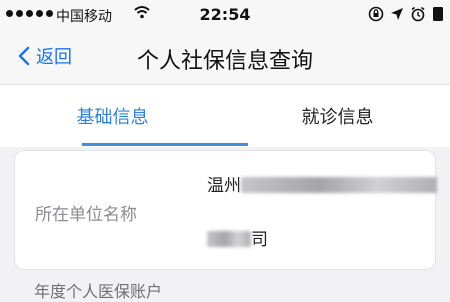  I want to click on employer-name-visible-suffix: 司, so click(259, 240).